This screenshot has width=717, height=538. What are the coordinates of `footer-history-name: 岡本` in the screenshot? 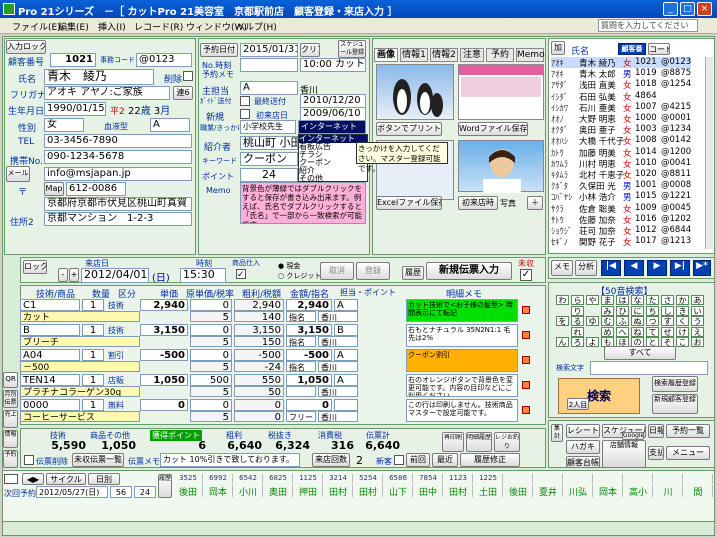 It's located at (608, 491).